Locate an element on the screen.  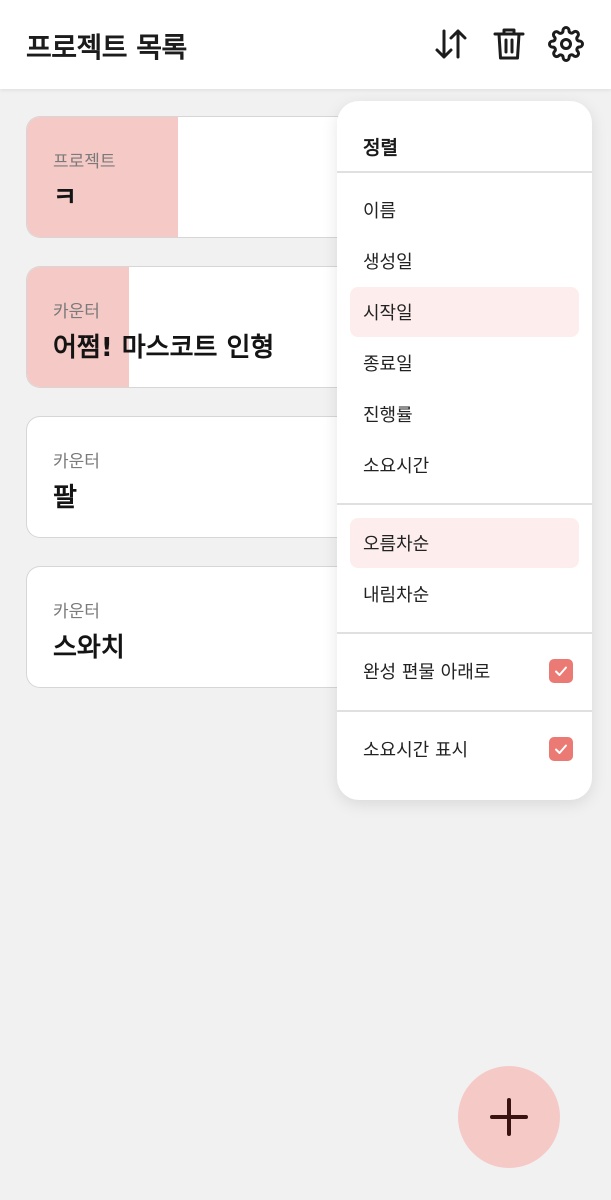
sort-field-name: 이름 is located at coordinates (464, 210).